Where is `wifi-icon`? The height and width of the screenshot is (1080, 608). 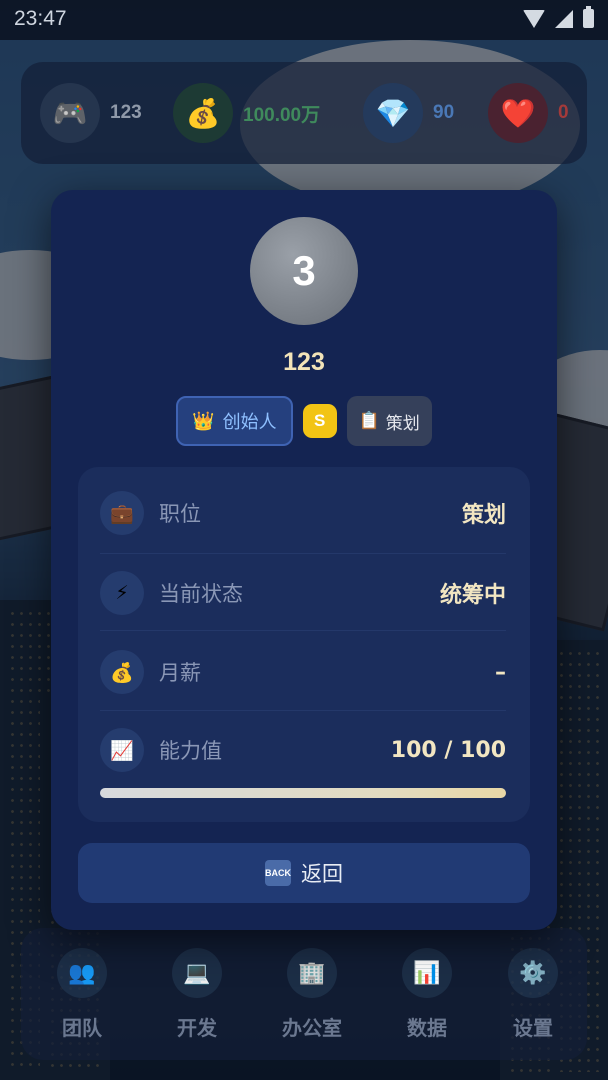 wifi-icon is located at coordinates (534, 18).